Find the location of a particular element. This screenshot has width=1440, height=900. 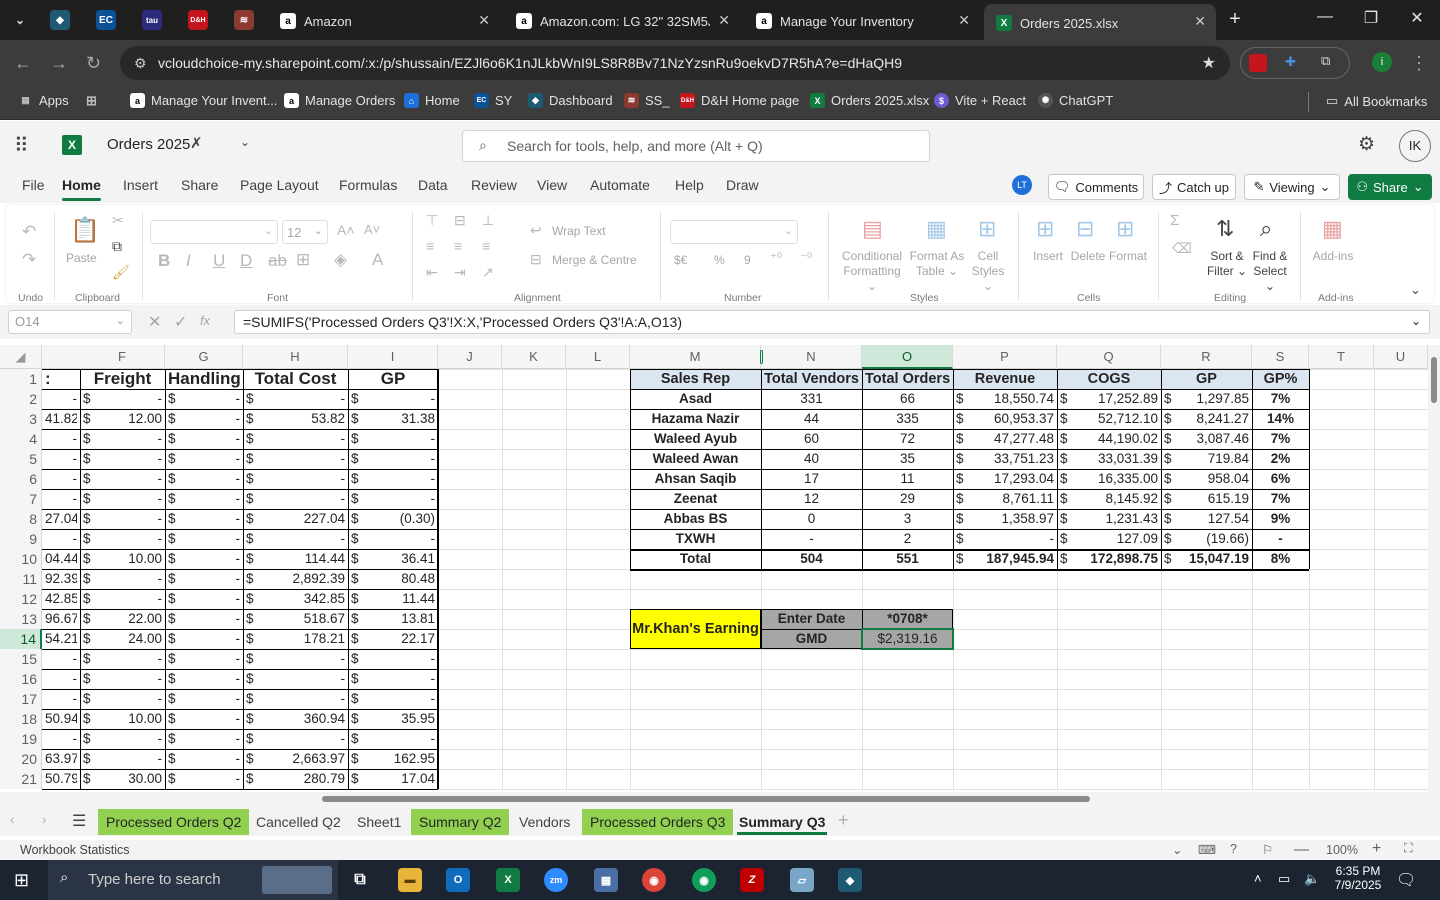

decrease-font-icon: A˅ is located at coordinates (372, 229).